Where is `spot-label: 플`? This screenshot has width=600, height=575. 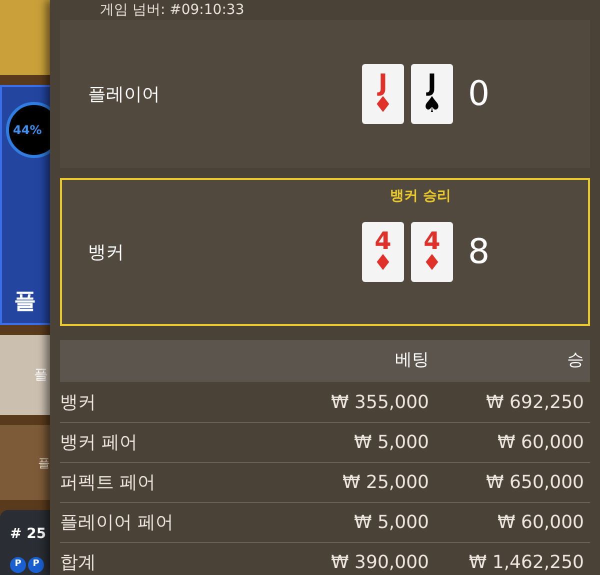
spot-label: 플 is located at coordinates (25, 302).